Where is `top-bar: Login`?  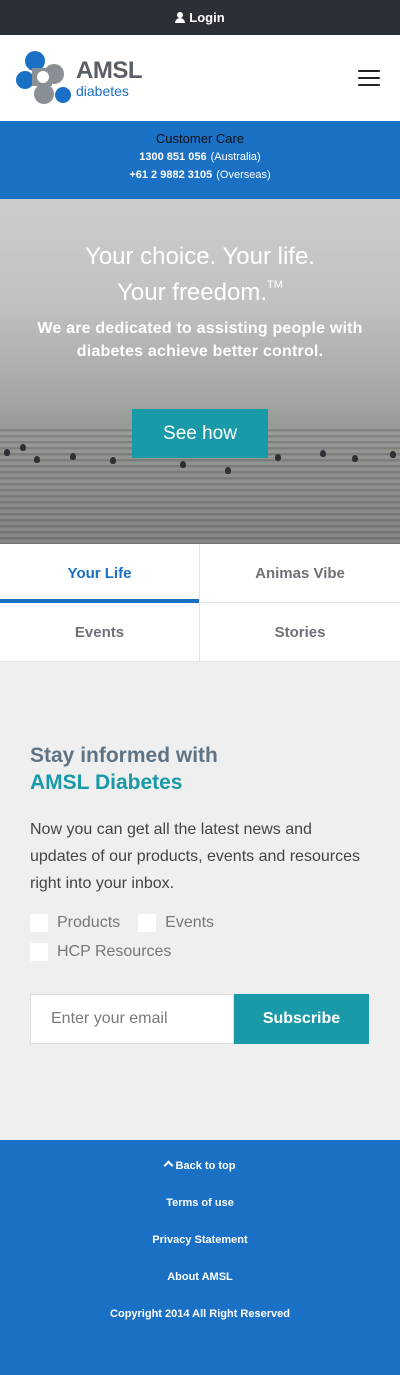
top-bar: Login is located at coordinates (200, 17).